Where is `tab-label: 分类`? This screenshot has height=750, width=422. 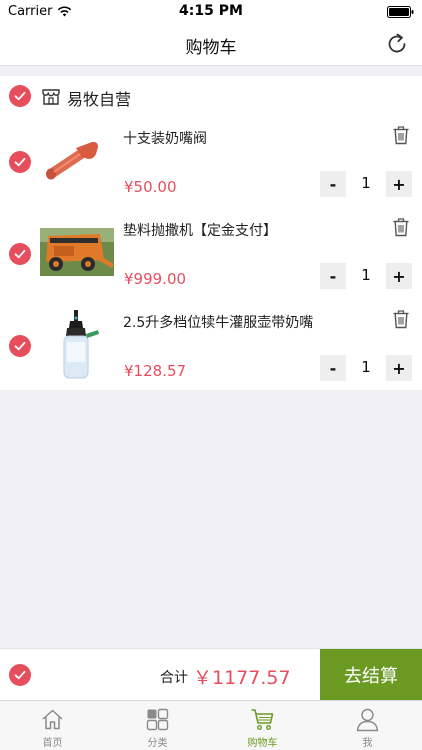
tab-label: 分类 is located at coordinates (157, 743).